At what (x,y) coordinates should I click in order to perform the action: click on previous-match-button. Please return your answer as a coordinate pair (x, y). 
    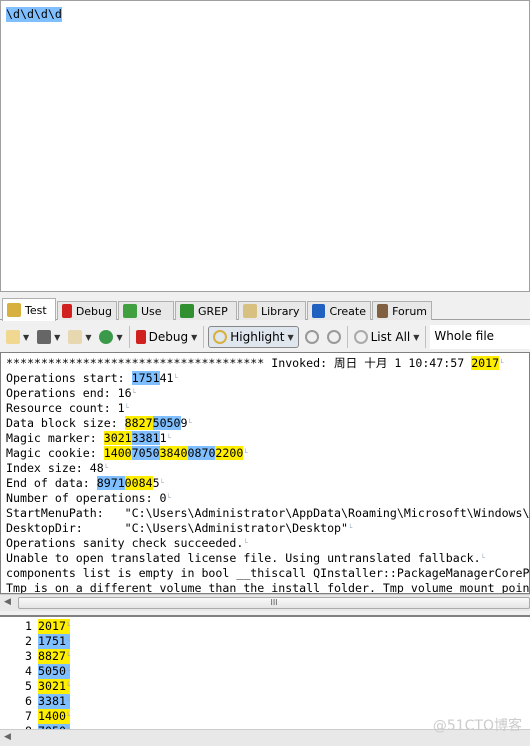
    Looking at the image, I should click on (312, 337).